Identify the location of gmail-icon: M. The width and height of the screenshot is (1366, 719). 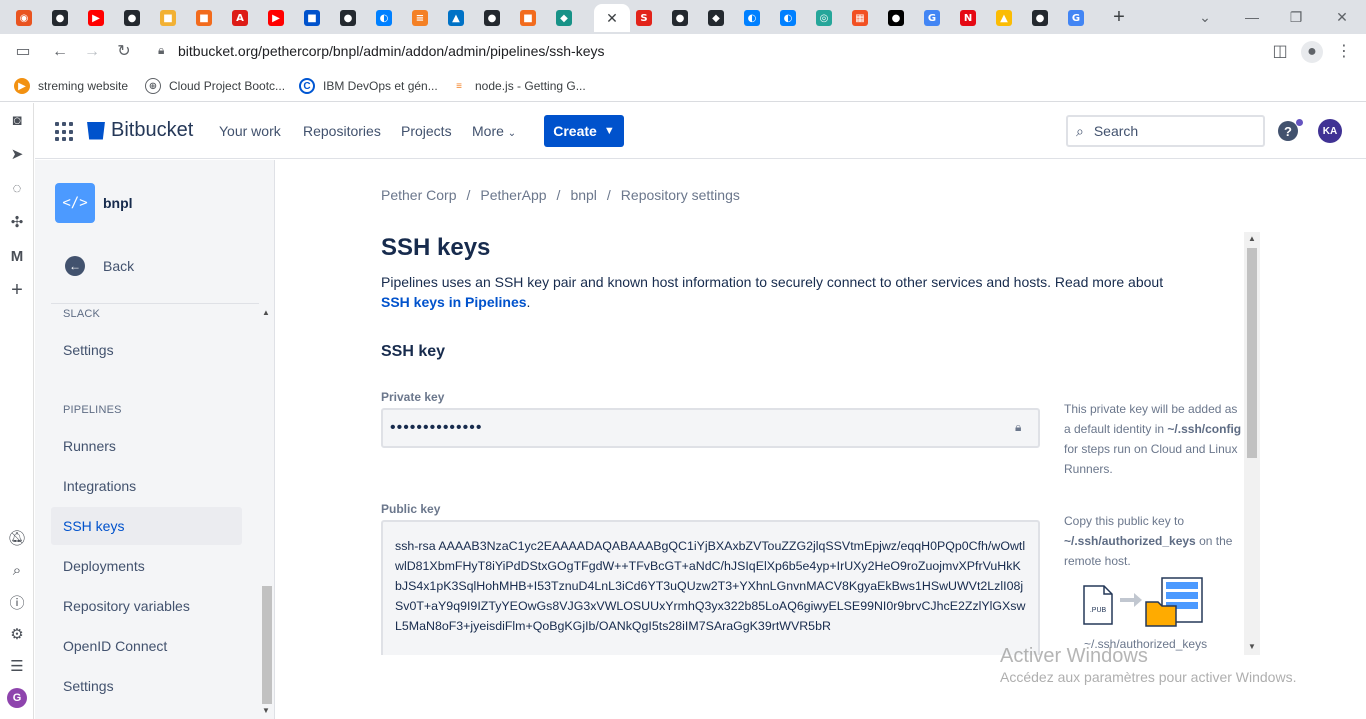
(17, 256).